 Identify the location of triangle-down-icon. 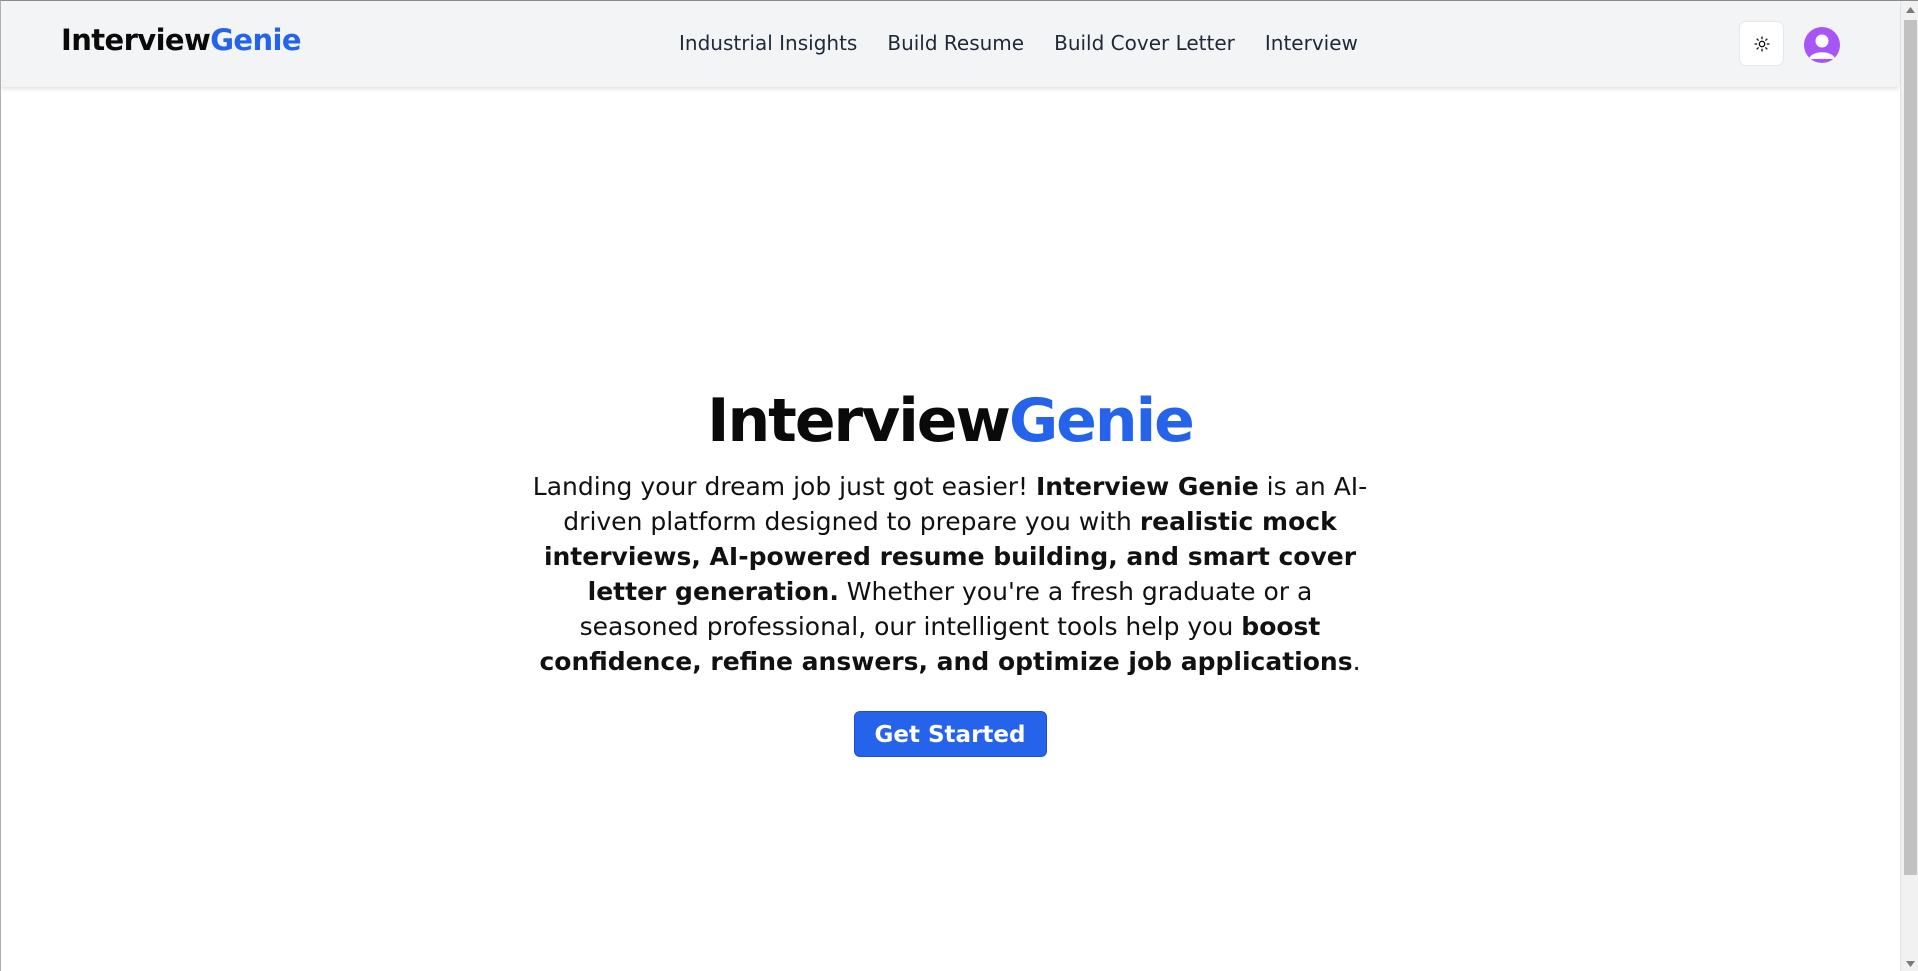
(1910, 963).